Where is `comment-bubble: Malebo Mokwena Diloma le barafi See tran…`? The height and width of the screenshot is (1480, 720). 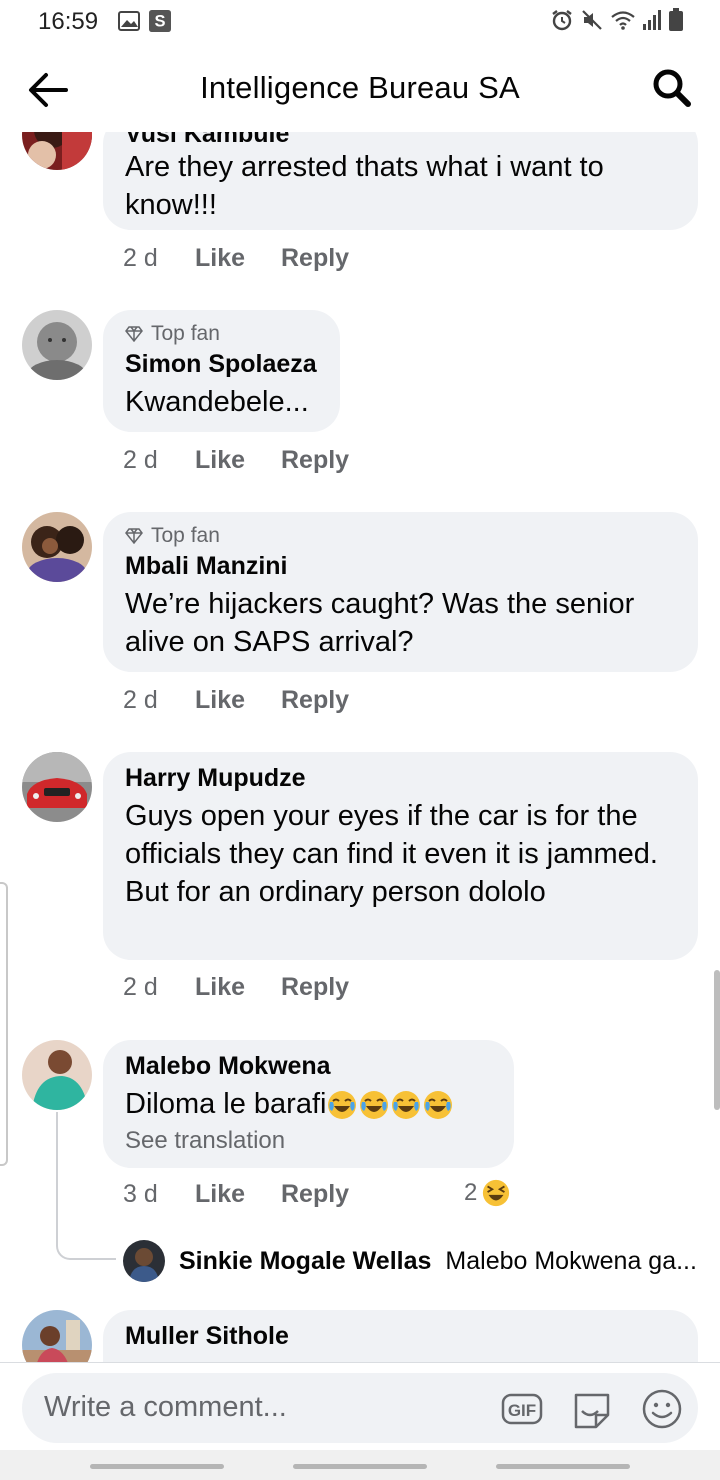
comment-bubble: Malebo Mokwena Diloma le barafi See tran… is located at coordinates (308, 1104).